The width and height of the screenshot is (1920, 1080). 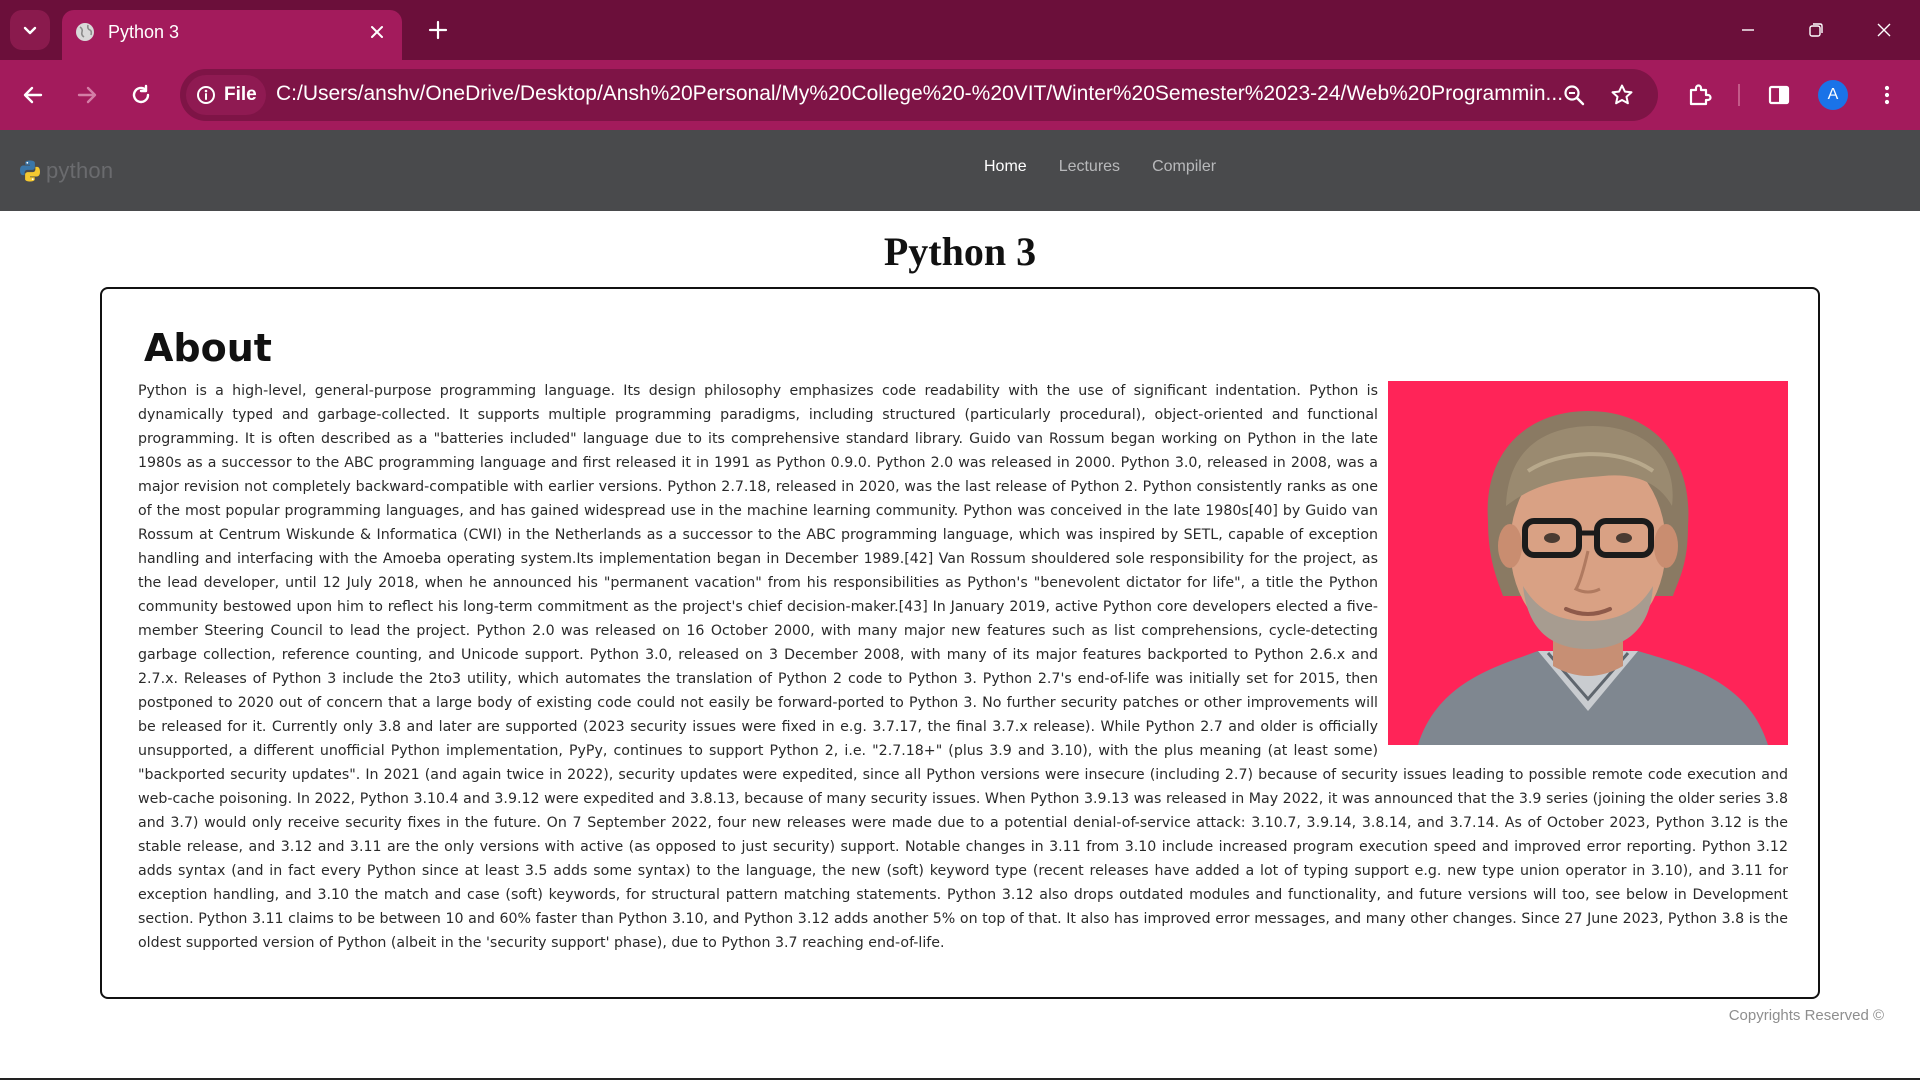 I want to click on restore-icon, so click(x=1816, y=30).